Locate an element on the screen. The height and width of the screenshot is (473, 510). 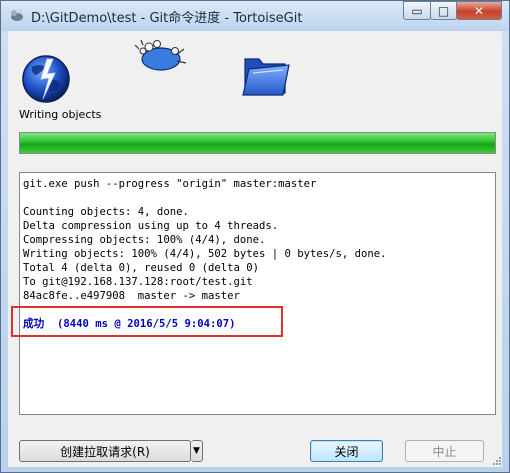
result-highlight-box is located at coordinates (147, 321).